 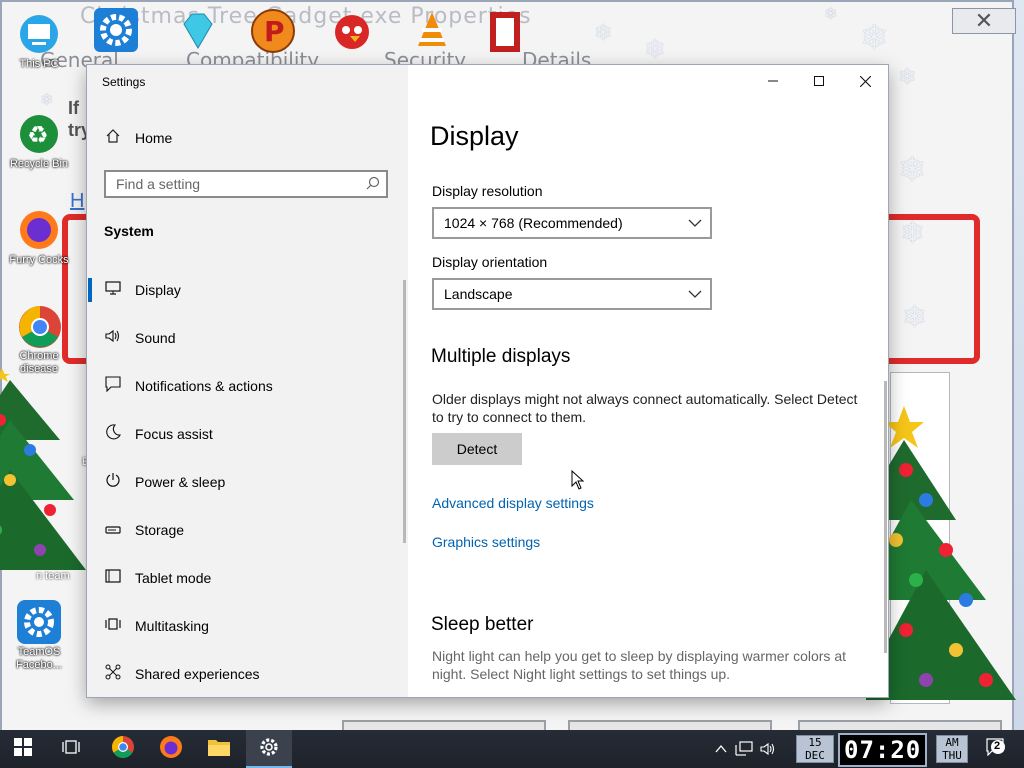 I want to click on christmas-tree-right, so click(x=941, y=553).